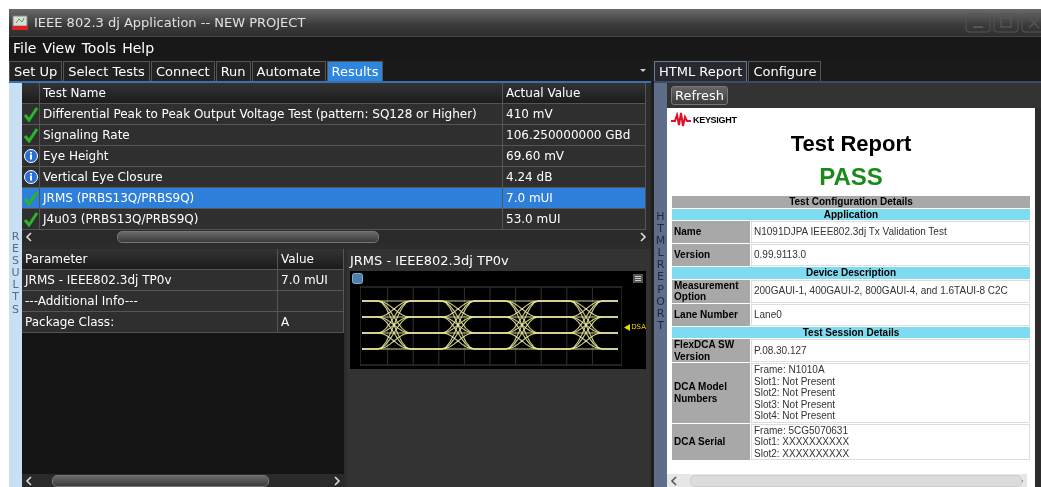 This screenshot has width=1041, height=487. I want to click on field-value: Slot2: Not Present, so click(795, 393).